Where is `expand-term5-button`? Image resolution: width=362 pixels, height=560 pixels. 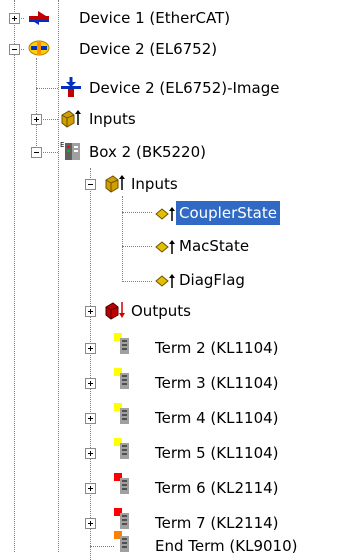 expand-term5-button is located at coordinates (90, 453).